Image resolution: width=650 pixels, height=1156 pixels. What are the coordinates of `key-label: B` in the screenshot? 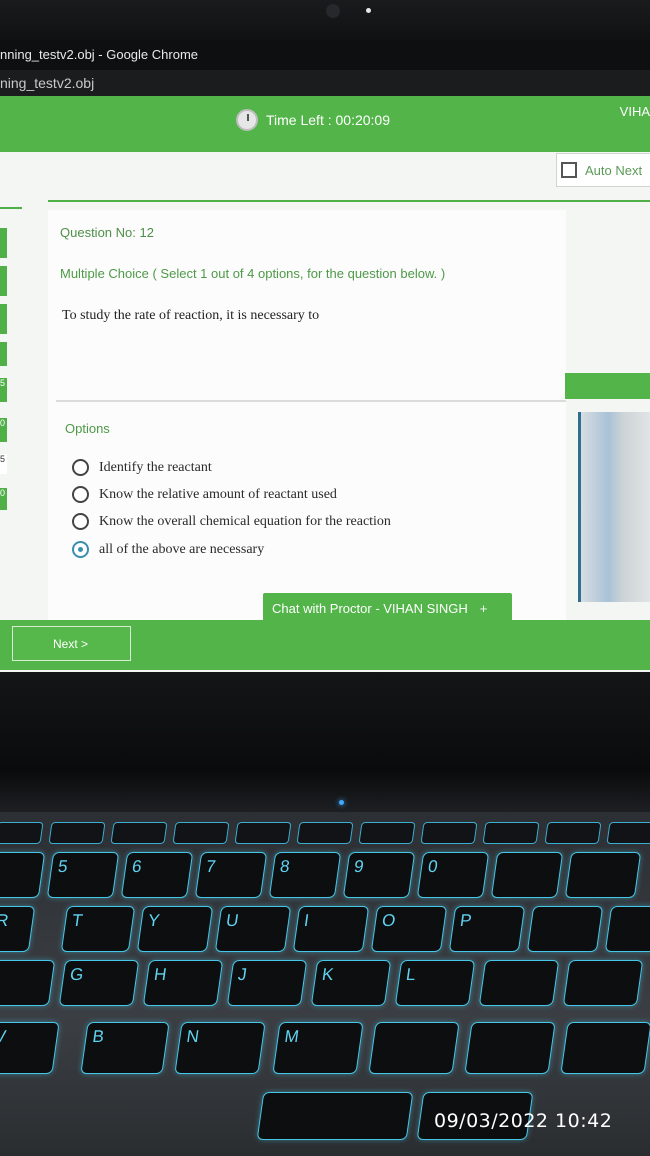 It's located at (98, 1036).